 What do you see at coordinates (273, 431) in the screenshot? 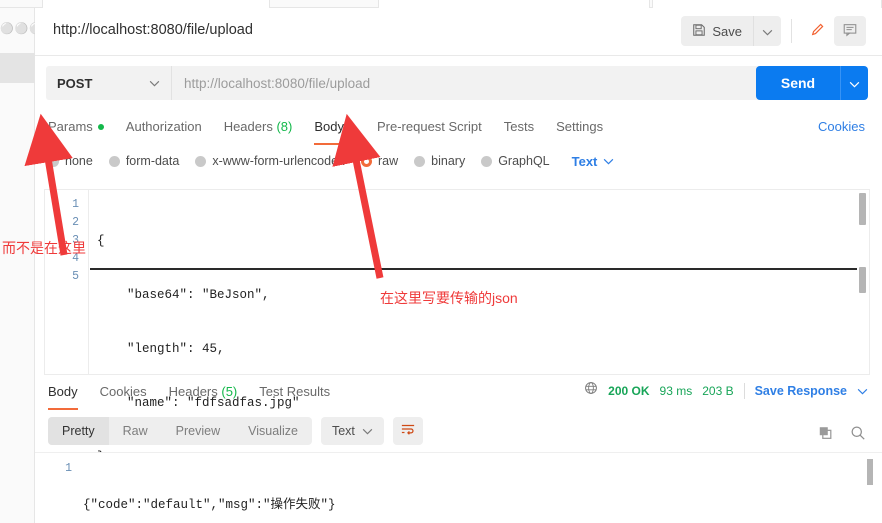
I see `view-visualize: Visualize` at bounding box center [273, 431].